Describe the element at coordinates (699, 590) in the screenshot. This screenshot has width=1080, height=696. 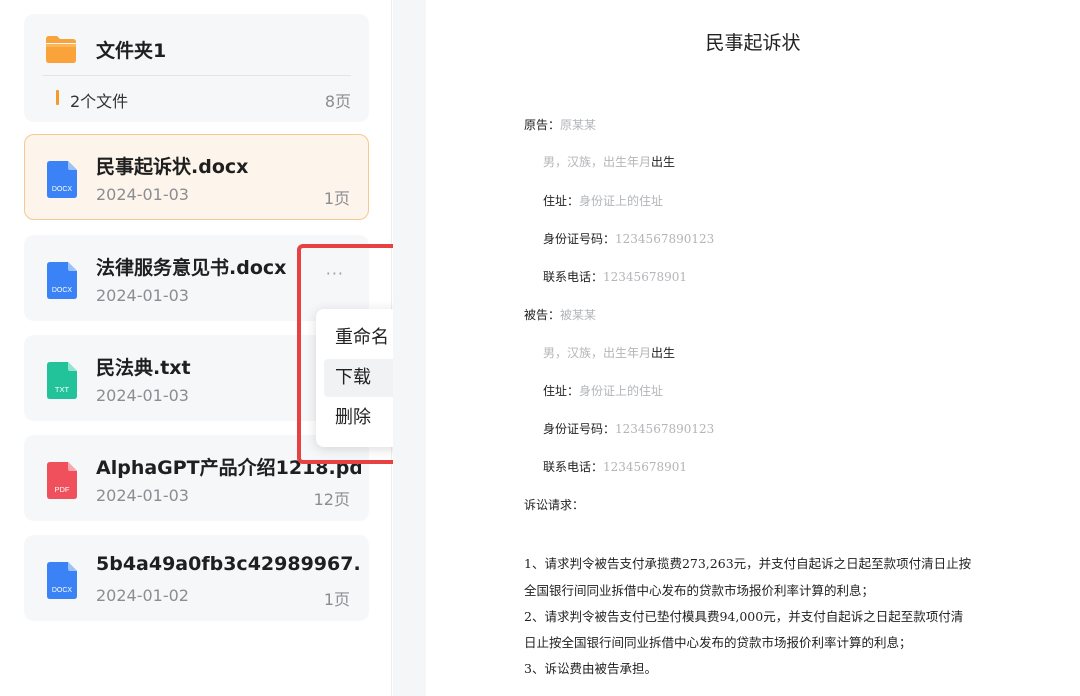
I see `claim-line: 全国银行间同业拆借中心发布的贷款市场报价利率计算的利息；` at that location.